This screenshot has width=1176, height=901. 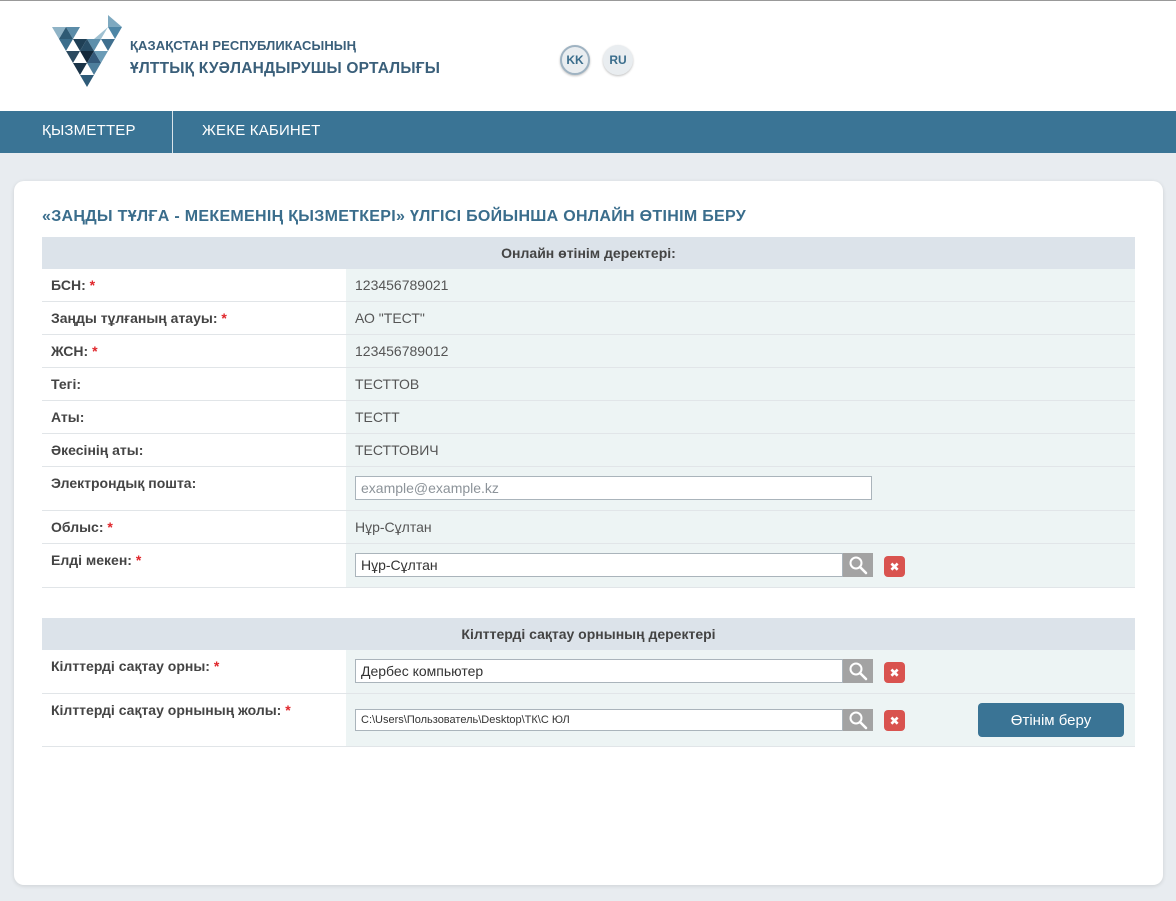 What do you see at coordinates (261, 132) in the screenshot?
I see `nav-item-cabinet: ЖЕКЕ КАБИНЕТ` at bounding box center [261, 132].